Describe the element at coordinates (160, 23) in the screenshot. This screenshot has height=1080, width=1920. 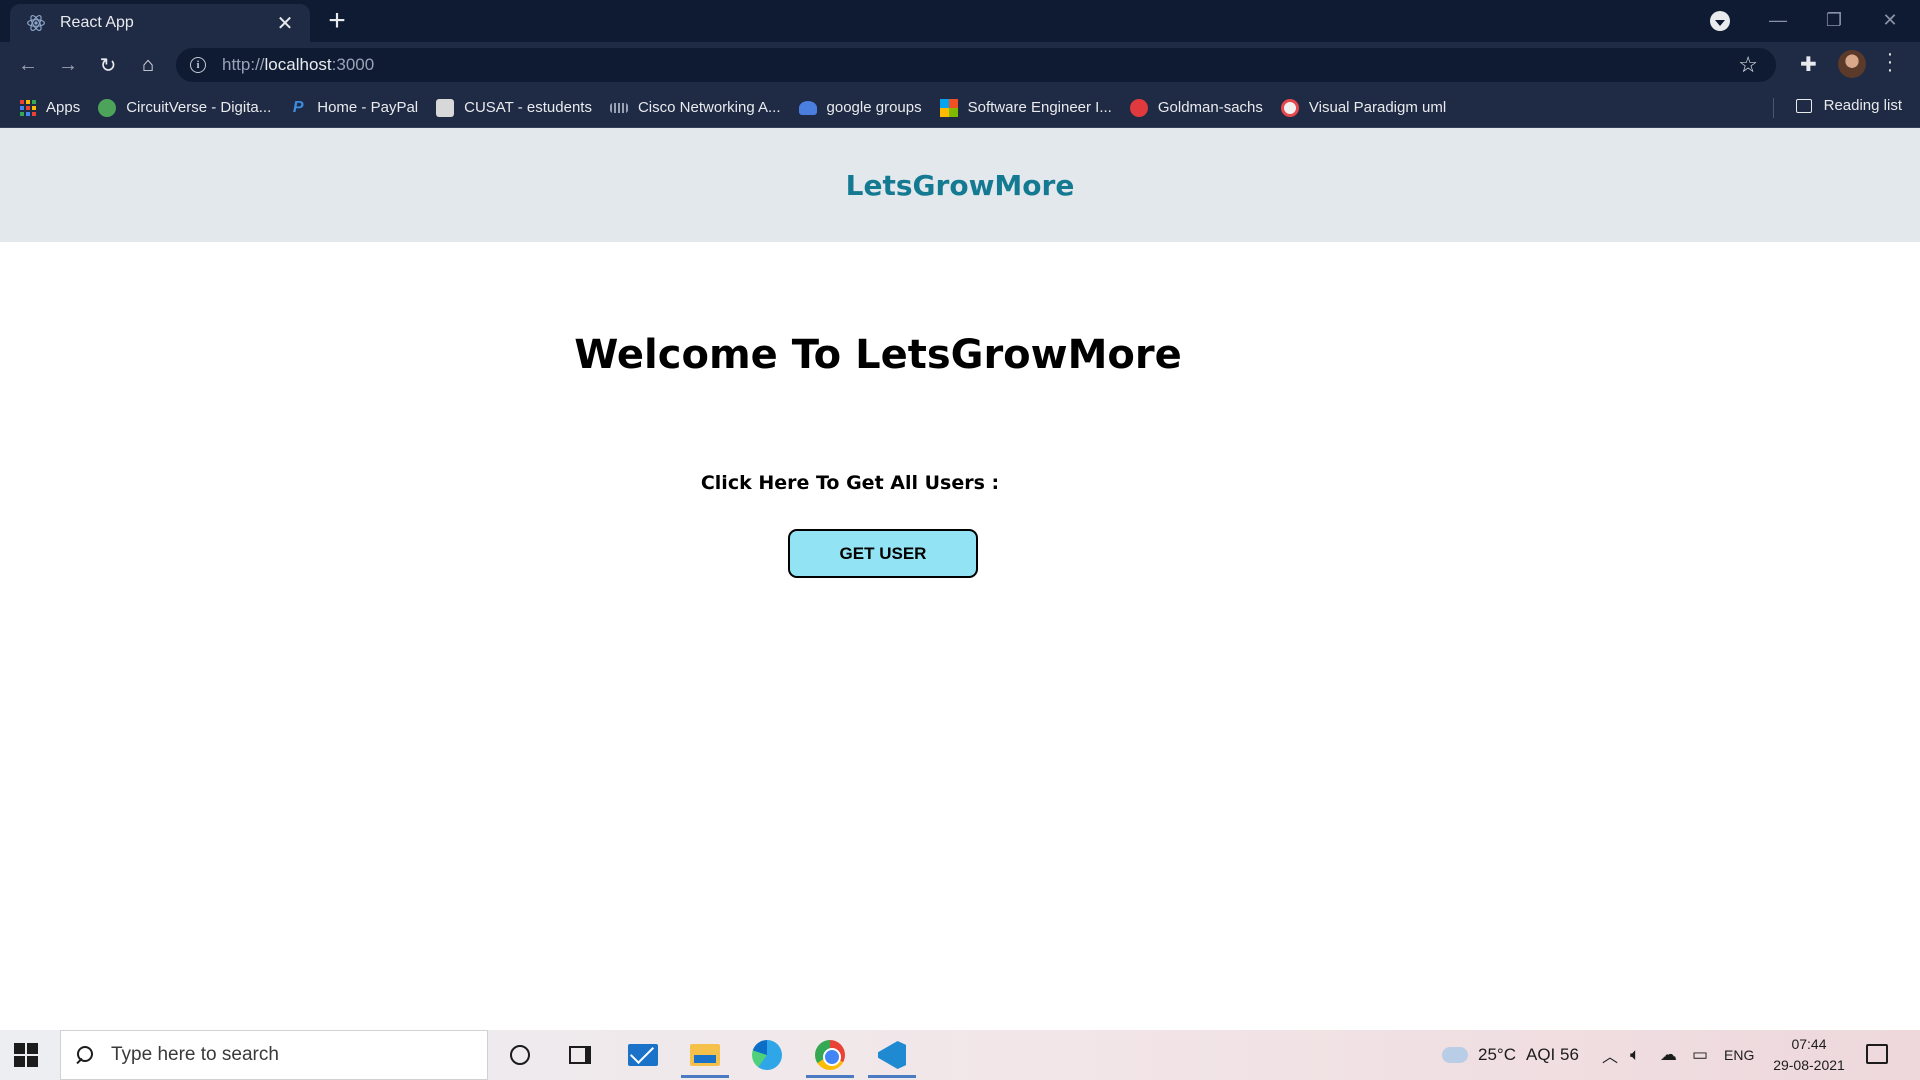
I see `tab-react-app: React App ✕` at that location.